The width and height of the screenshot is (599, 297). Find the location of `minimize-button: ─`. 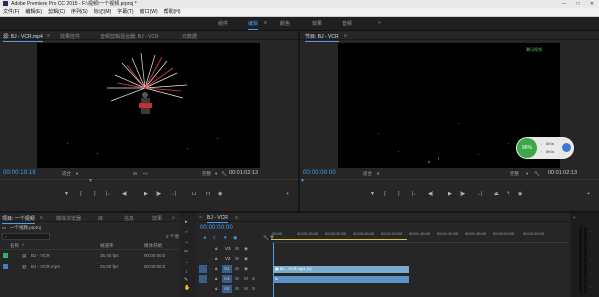

minimize-button: ─ is located at coordinates (564, 4).